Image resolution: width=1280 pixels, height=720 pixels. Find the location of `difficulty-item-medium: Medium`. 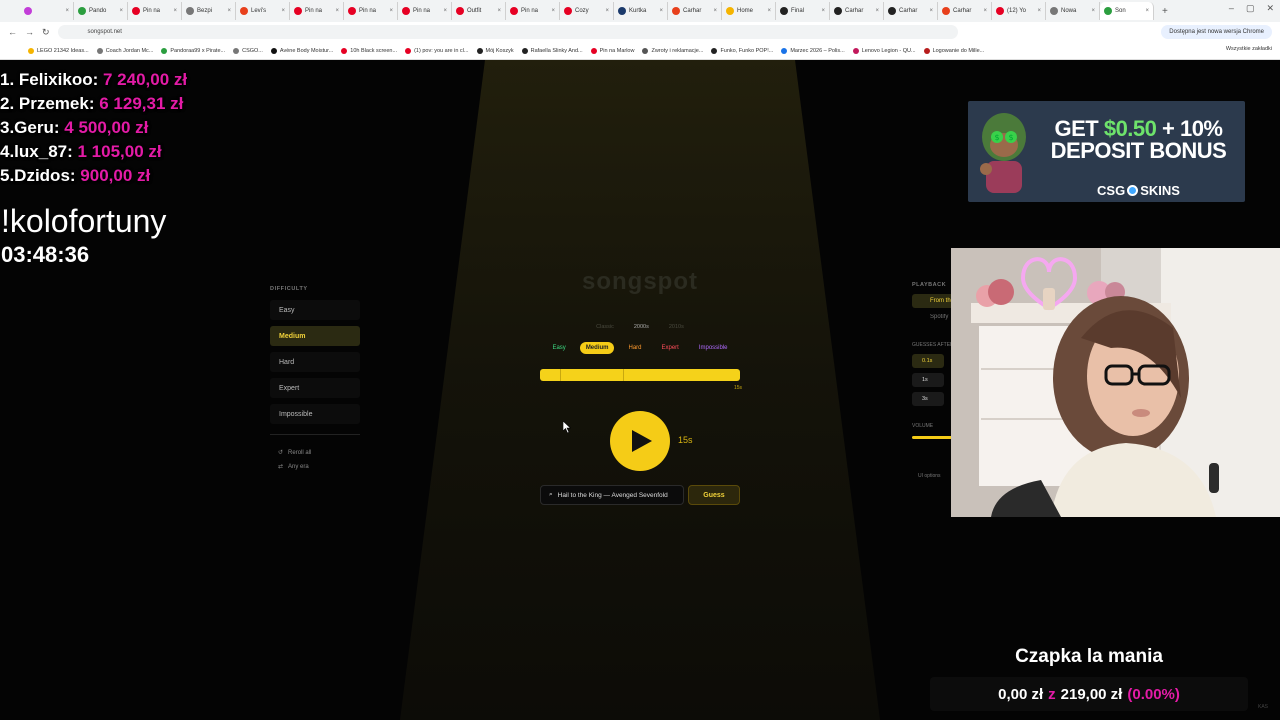

difficulty-item-medium: Medium is located at coordinates (315, 336).